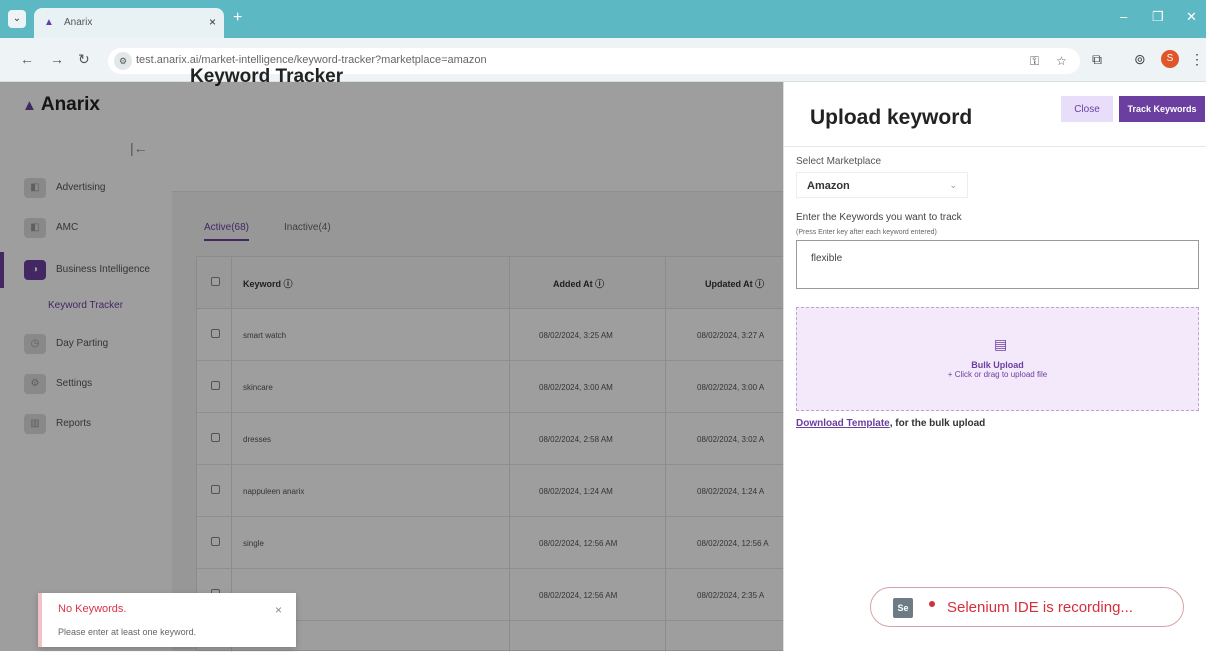 The width and height of the screenshot is (1206, 652). I want to click on bulk-upload-subtitle: + Click or drag to upload file, so click(997, 374).